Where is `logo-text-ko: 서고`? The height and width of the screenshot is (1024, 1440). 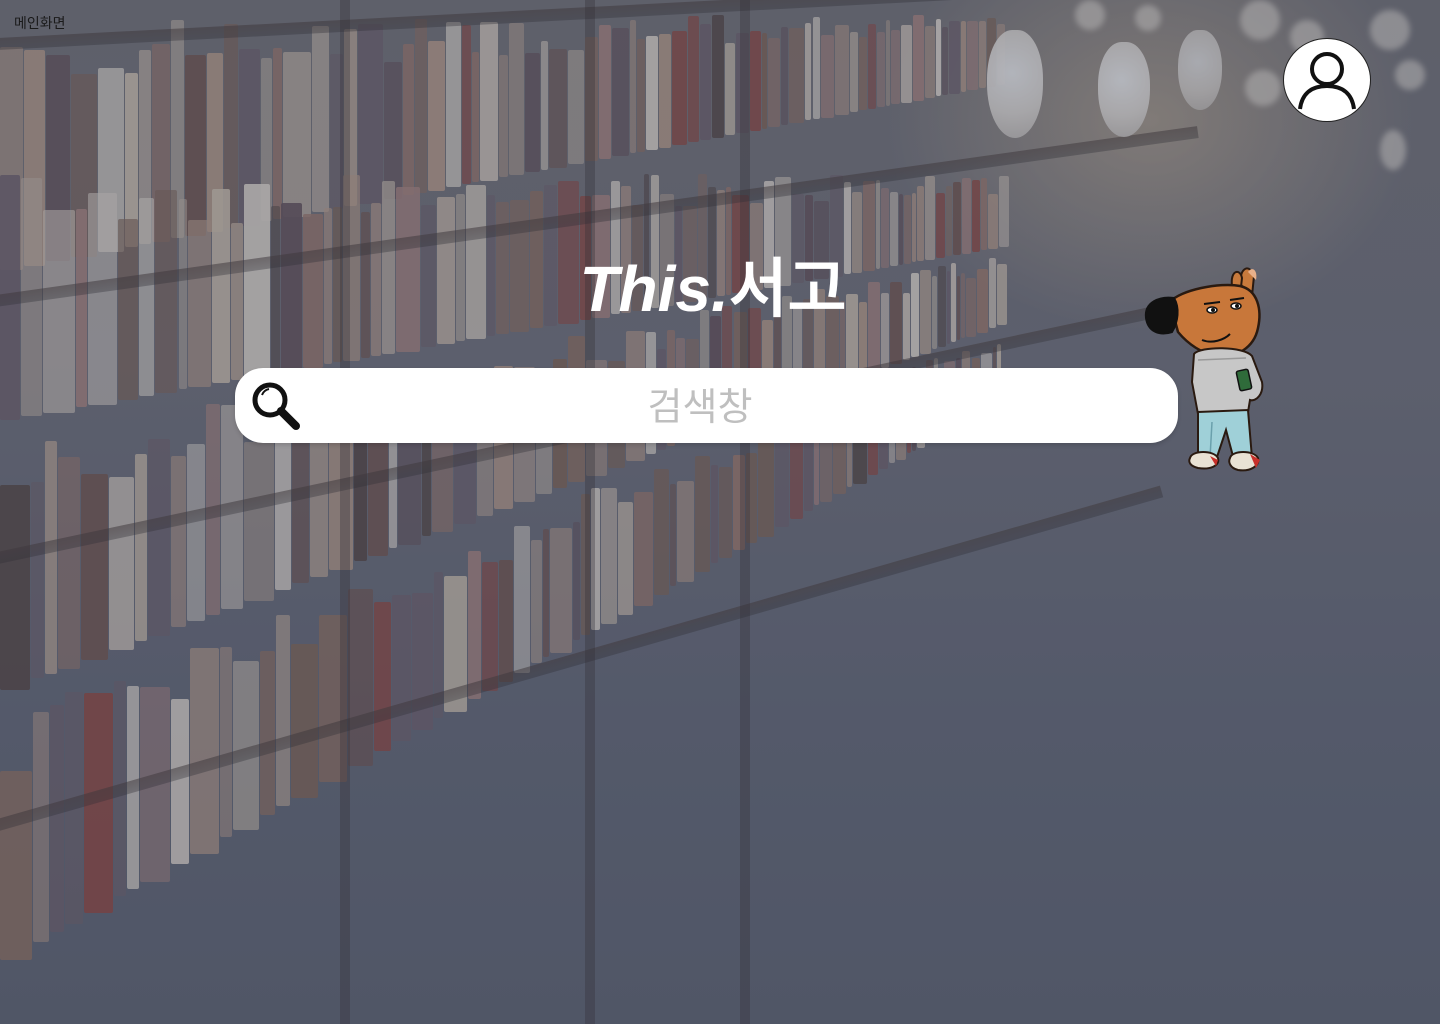 logo-text-ko: 서고 is located at coordinates (787, 289).